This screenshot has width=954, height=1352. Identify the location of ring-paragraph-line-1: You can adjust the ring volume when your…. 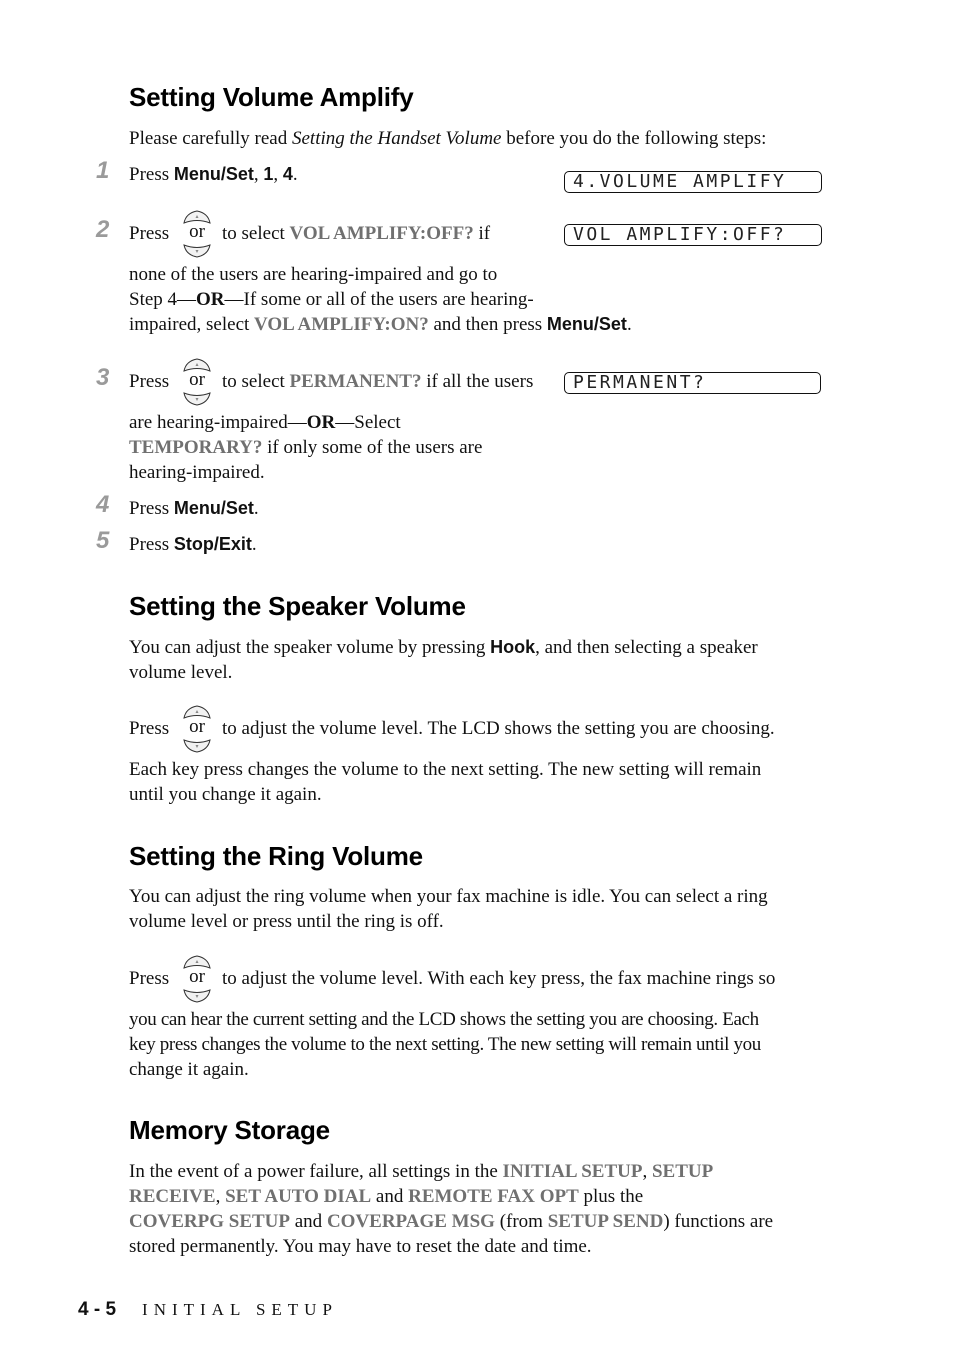
(448, 896).